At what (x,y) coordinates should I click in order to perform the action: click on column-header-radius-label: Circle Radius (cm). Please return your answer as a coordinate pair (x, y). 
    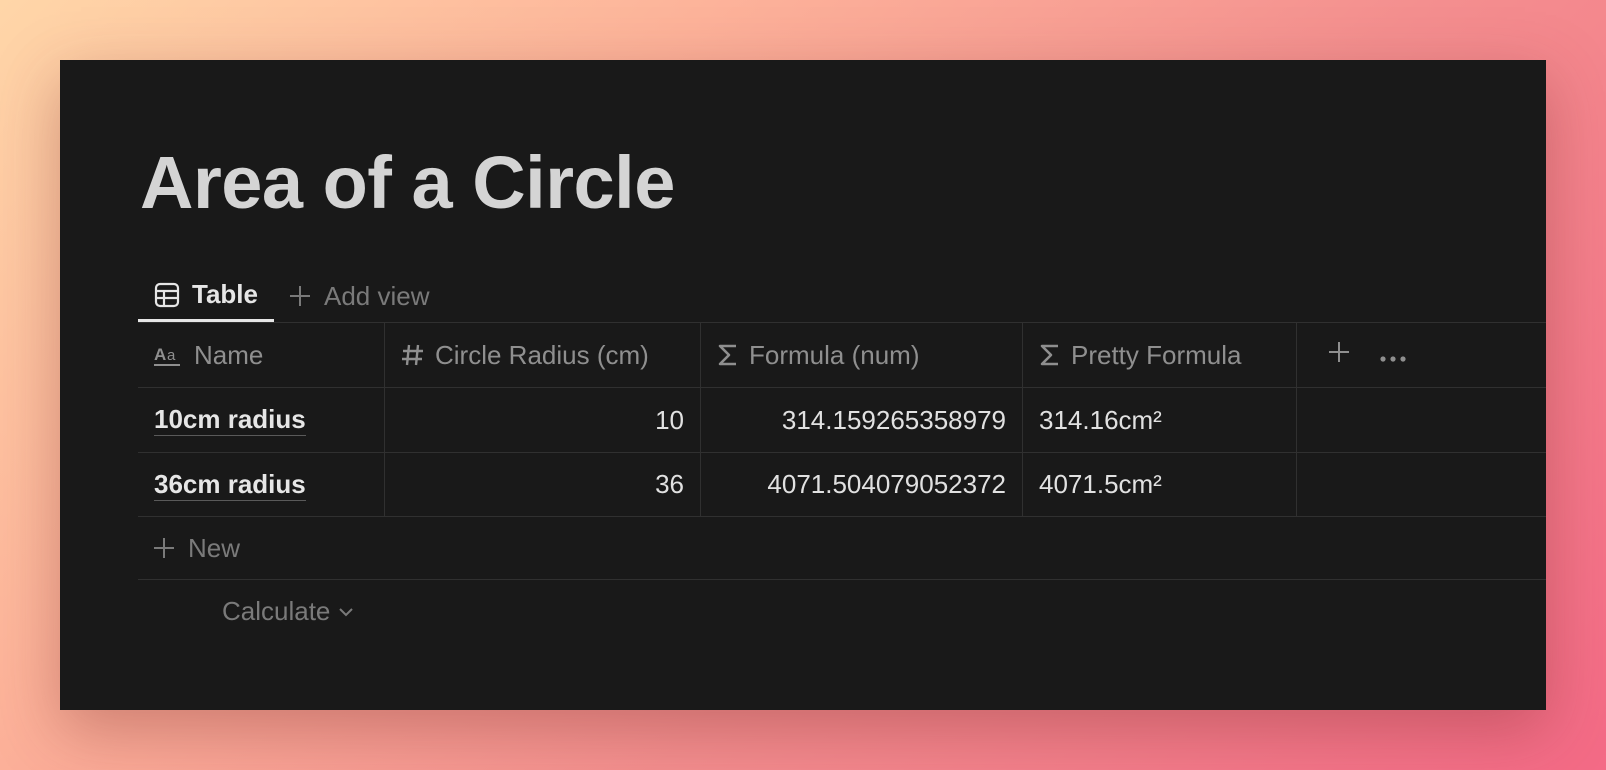
    Looking at the image, I should click on (542, 354).